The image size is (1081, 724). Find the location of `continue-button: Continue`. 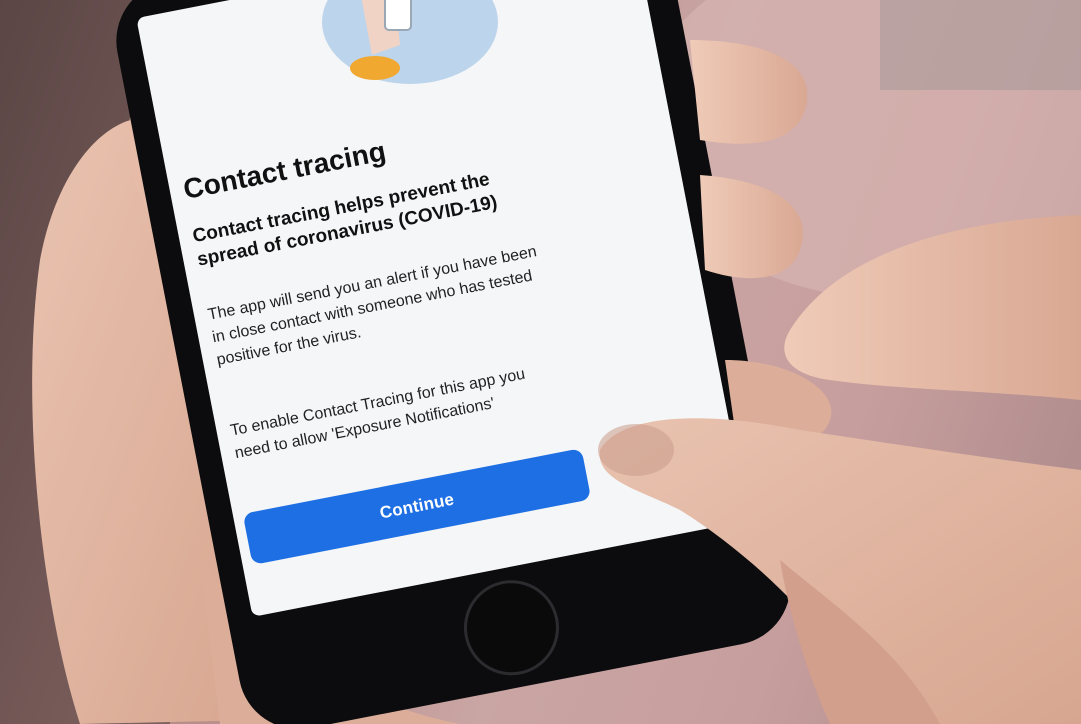

continue-button: Continue is located at coordinates (417, 506).